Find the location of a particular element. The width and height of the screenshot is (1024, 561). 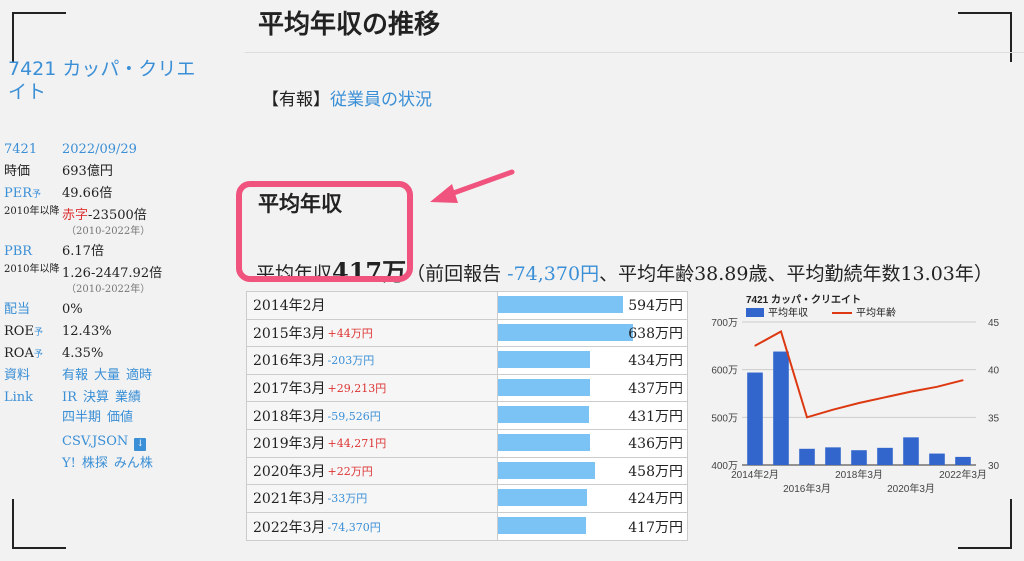

sidebar-row-pbr-hist: 2010年以降 1.26-2447.92倍 （2010-2022年） is located at coordinates (124, 282).